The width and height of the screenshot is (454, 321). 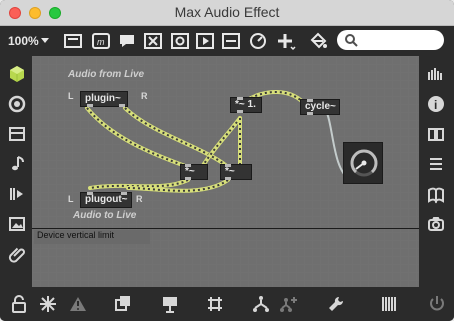 What do you see at coordinates (17, 74) in the screenshot?
I see `cube-icon` at bounding box center [17, 74].